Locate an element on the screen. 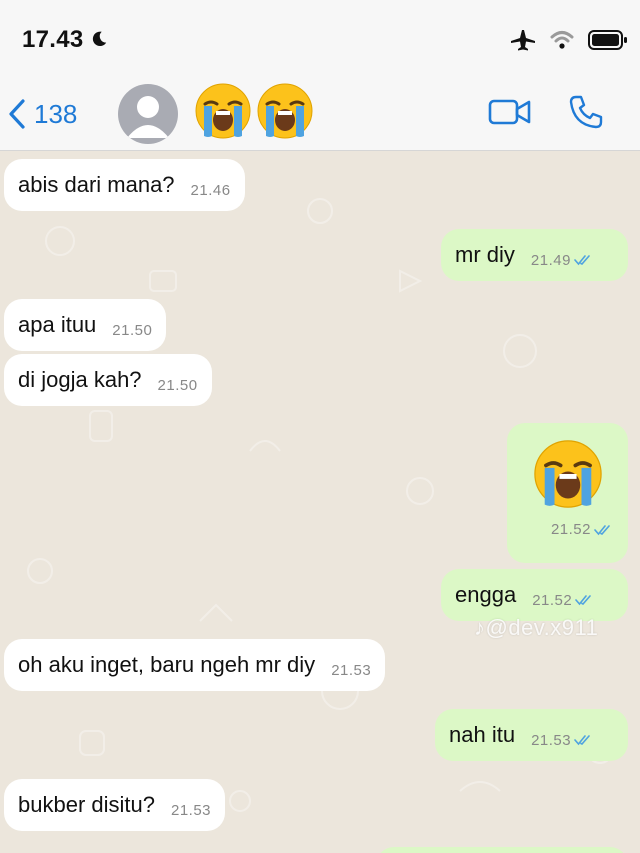 The height and width of the screenshot is (853, 640). status-time: 17.43 is located at coordinates (65, 40).